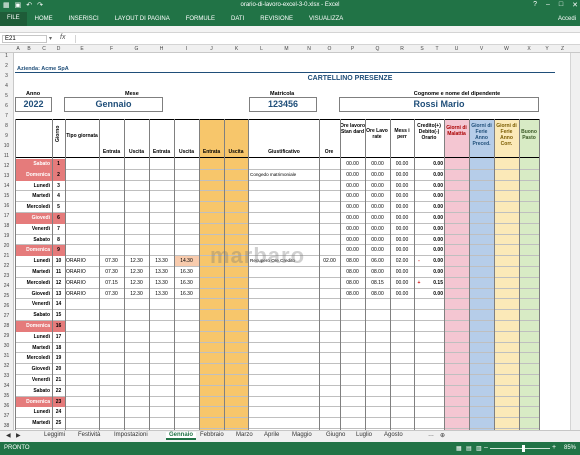  I want to click on tab-dati: DATI, so click(237, 19).